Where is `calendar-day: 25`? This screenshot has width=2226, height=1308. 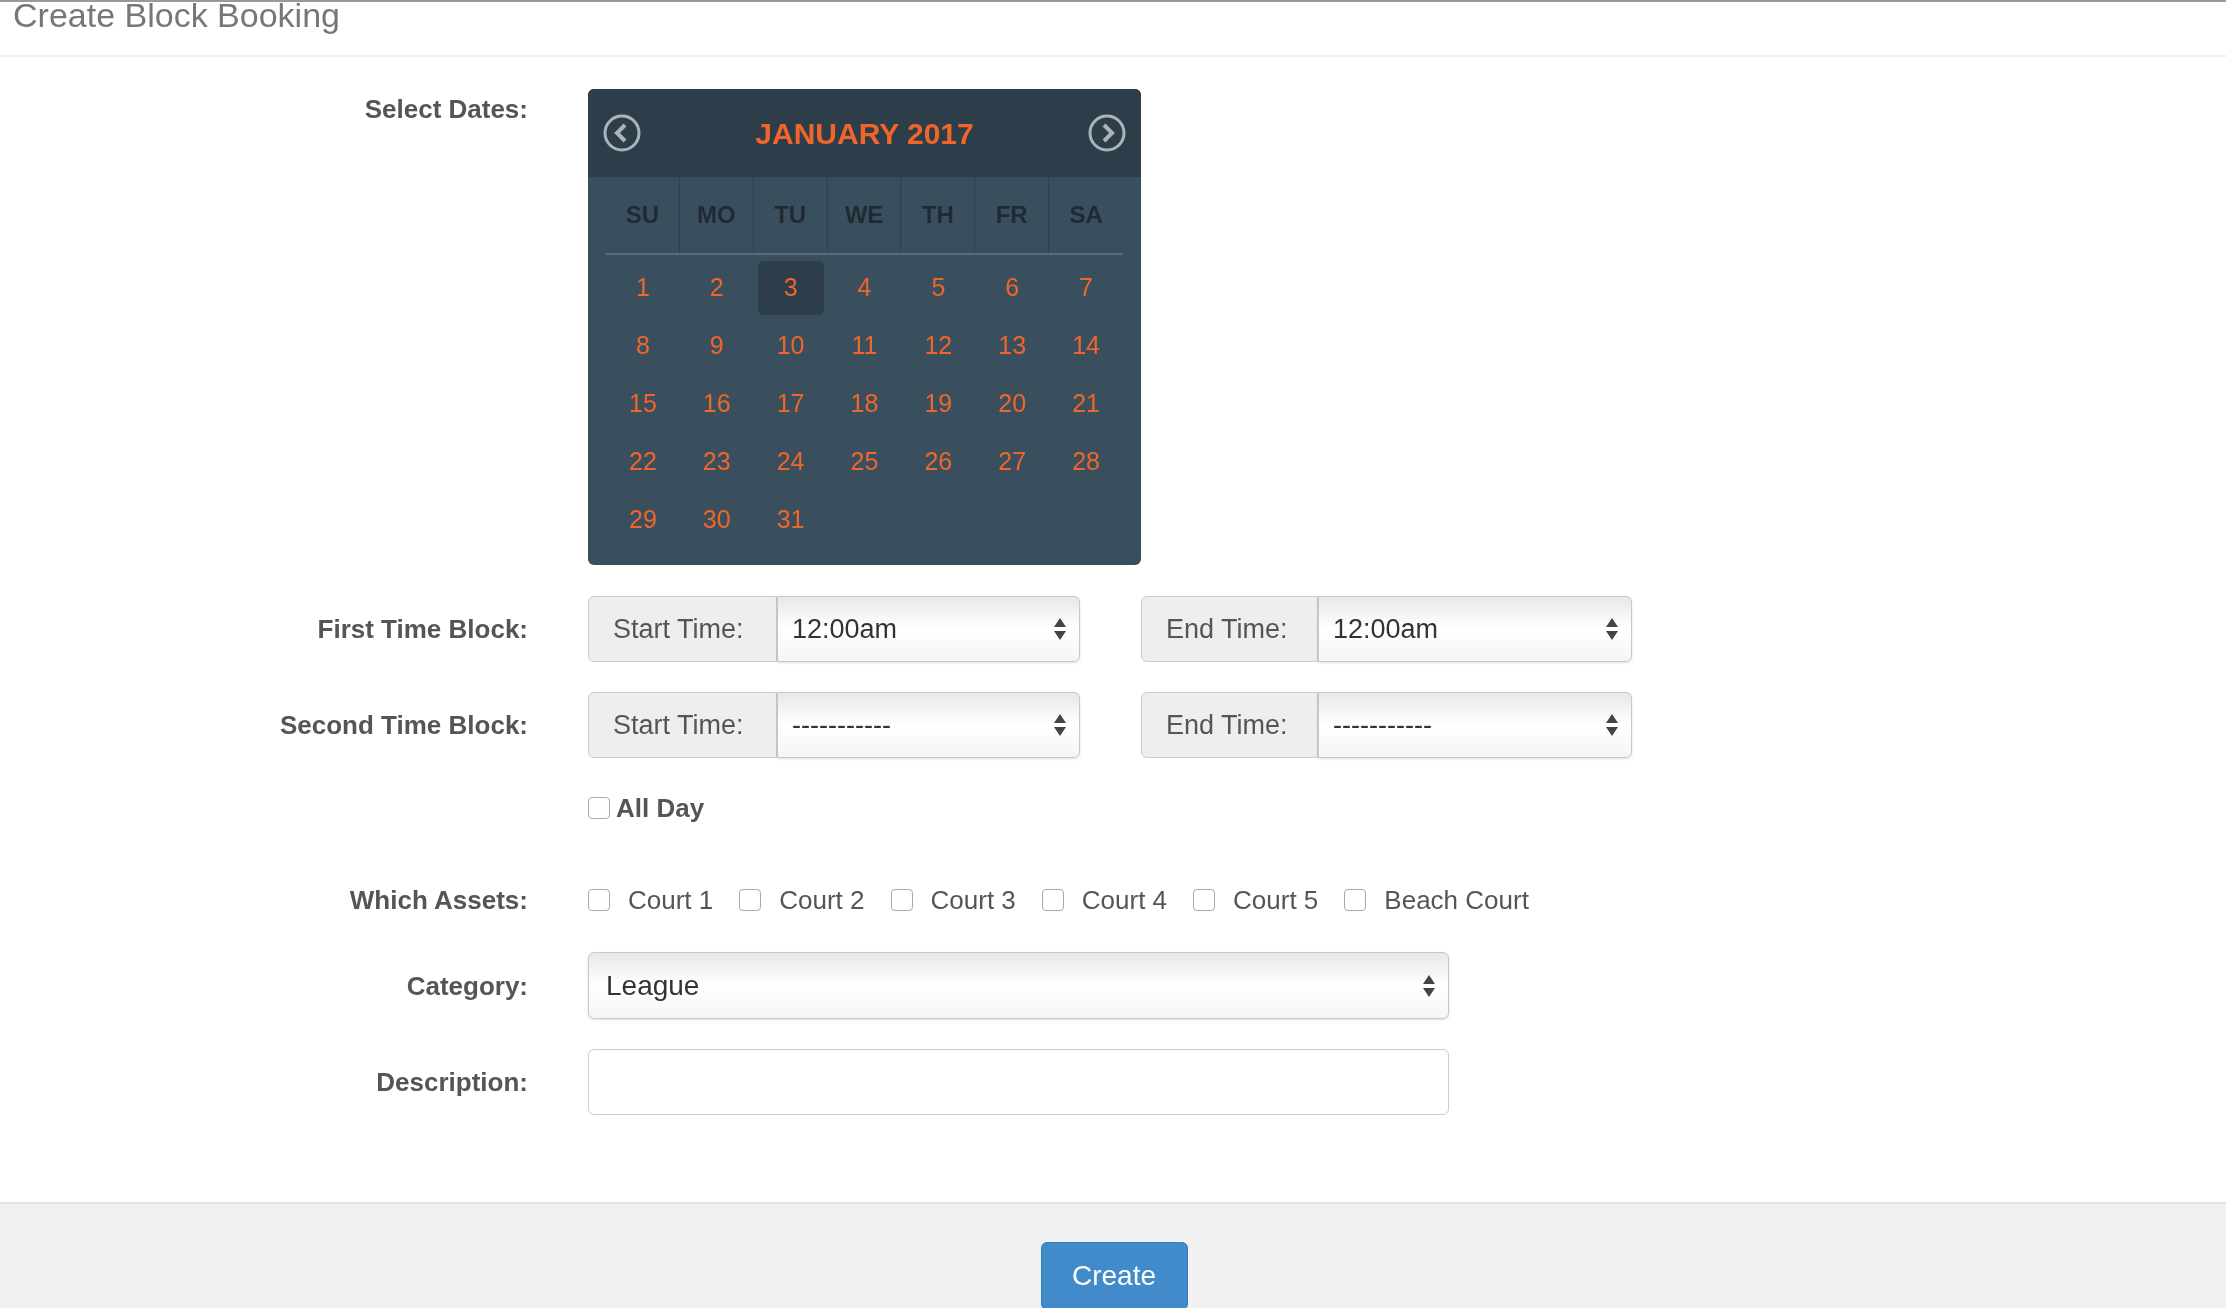
calendar-day: 25 is located at coordinates (864, 462).